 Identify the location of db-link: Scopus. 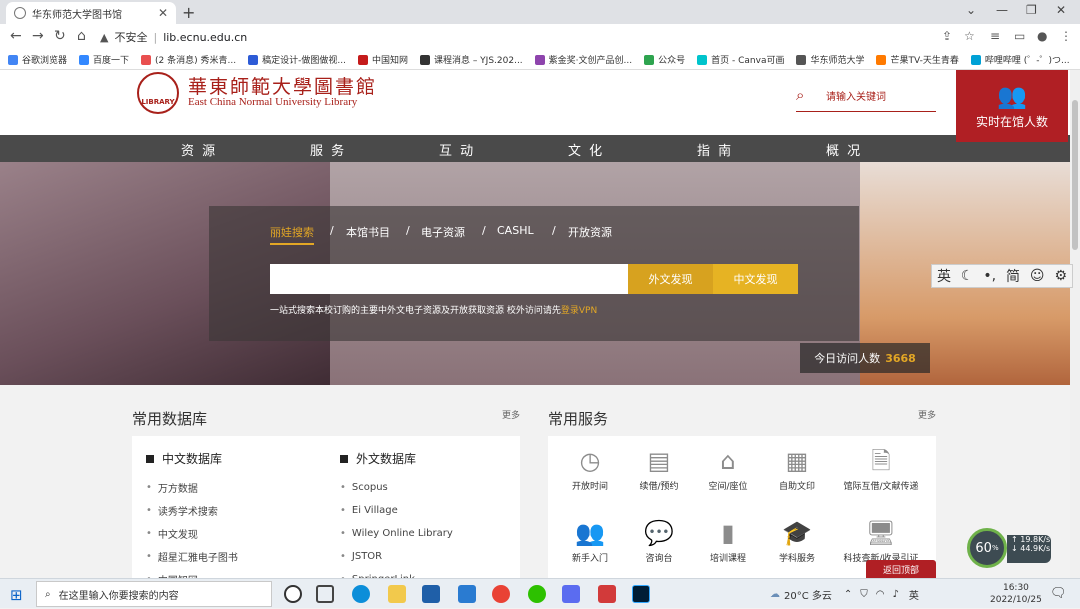
(396, 487).